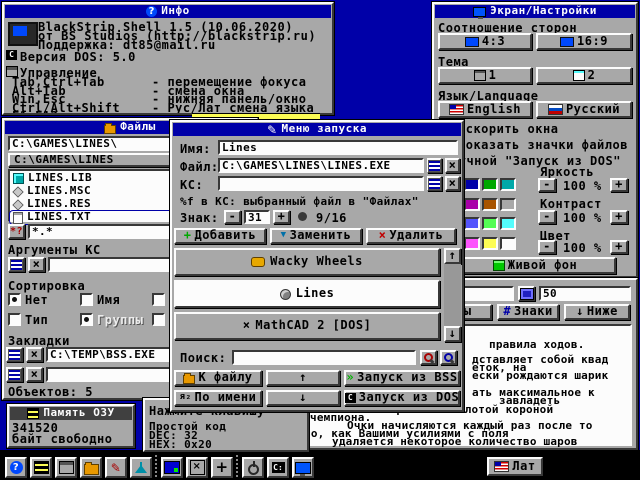  I want to click on ks-clear-button: ×, so click(452, 183).